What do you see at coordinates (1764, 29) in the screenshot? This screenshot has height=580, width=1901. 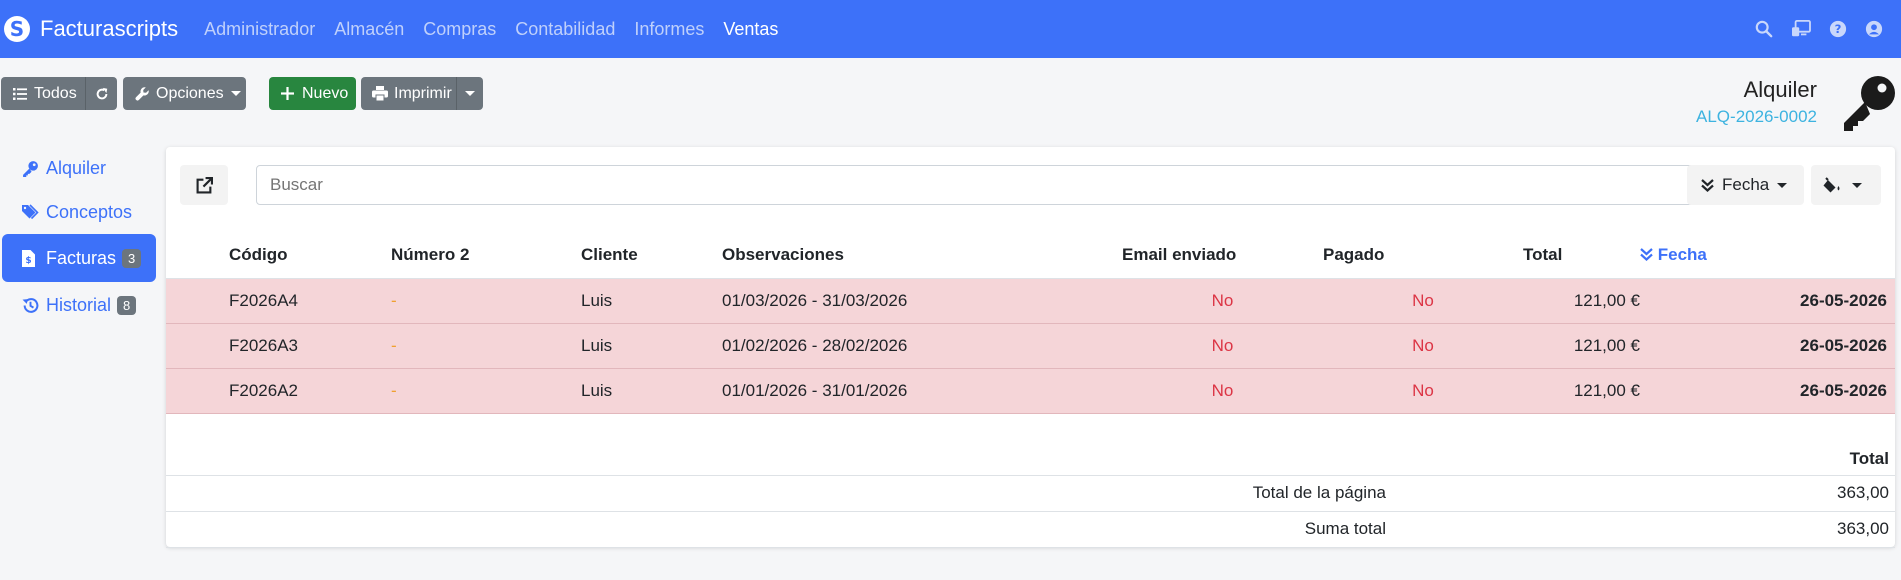 I see `search-icon` at bounding box center [1764, 29].